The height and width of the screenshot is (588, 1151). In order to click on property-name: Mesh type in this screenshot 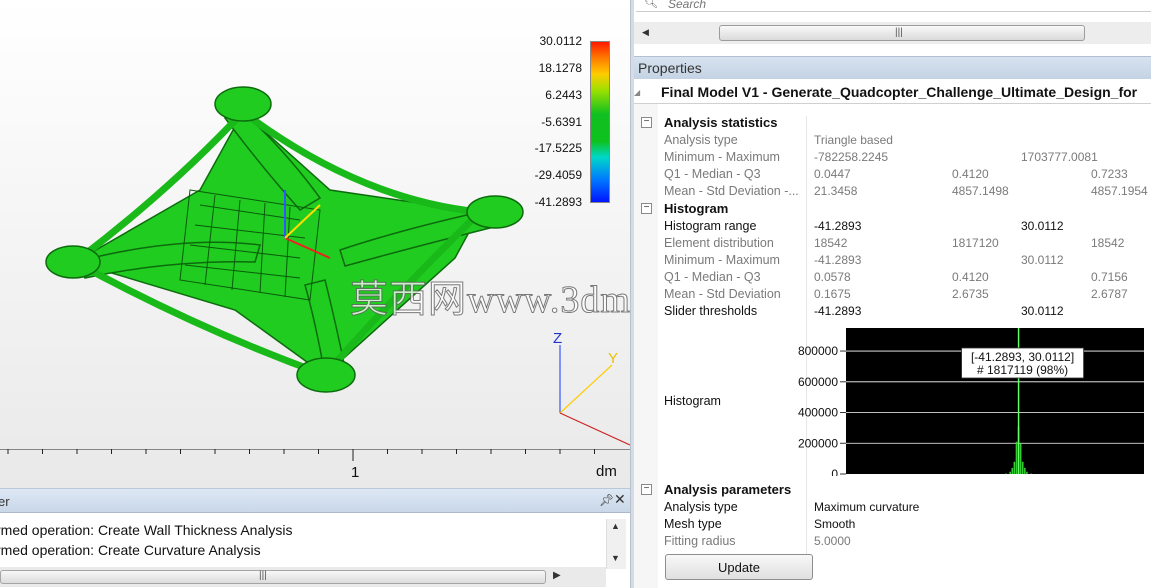, I will do `click(693, 524)`.